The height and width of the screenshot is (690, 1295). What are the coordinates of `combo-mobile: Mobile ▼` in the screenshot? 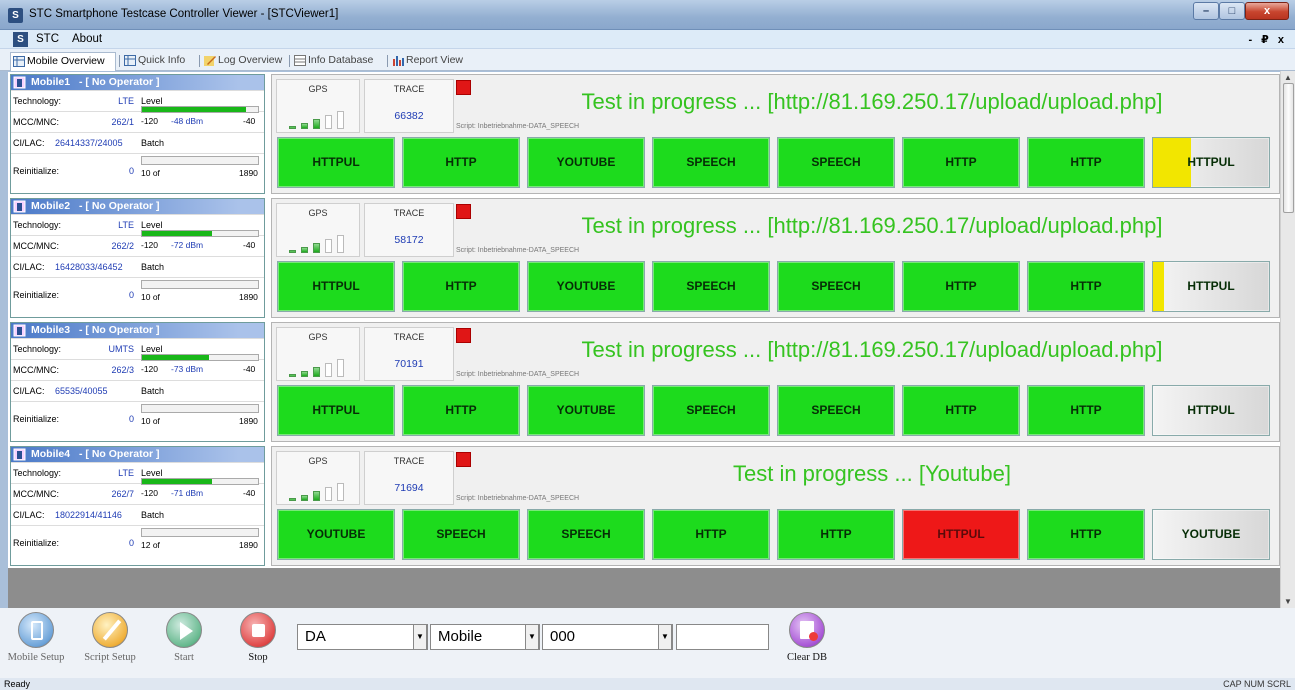 It's located at (485, 637).